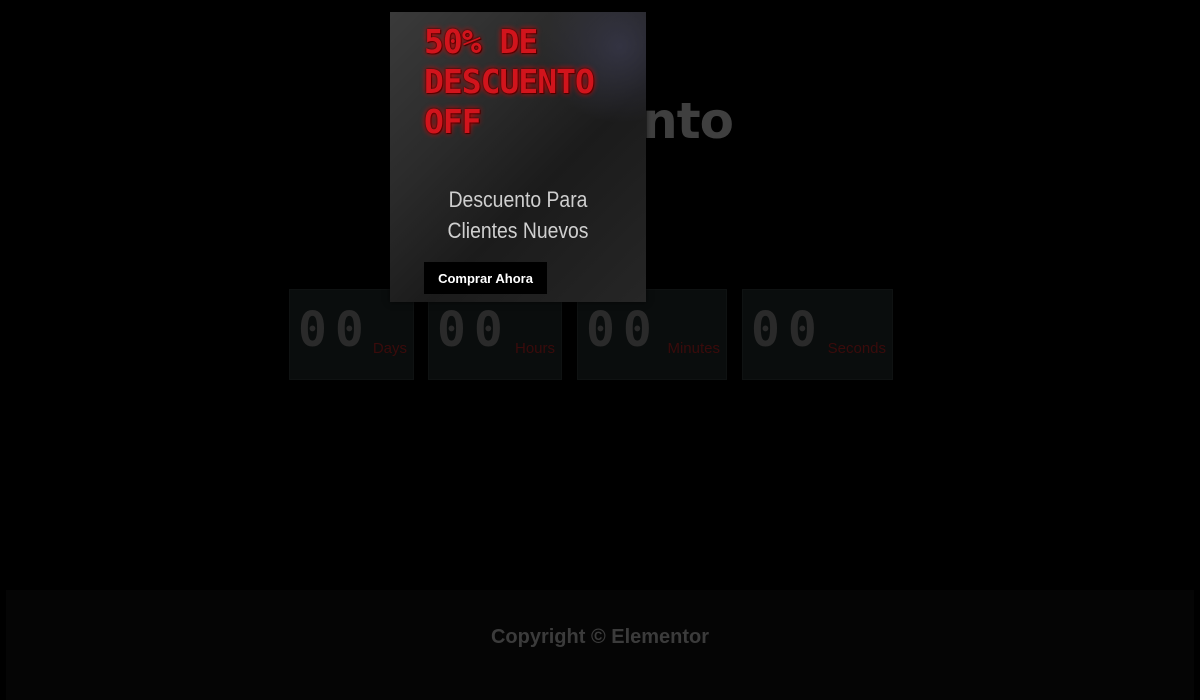 The width and height of the screenshot is (1200, 700). Describe the element at coordinates (474, 330) in the screenshot. I see `countdown-hours-value: 00` at that location.